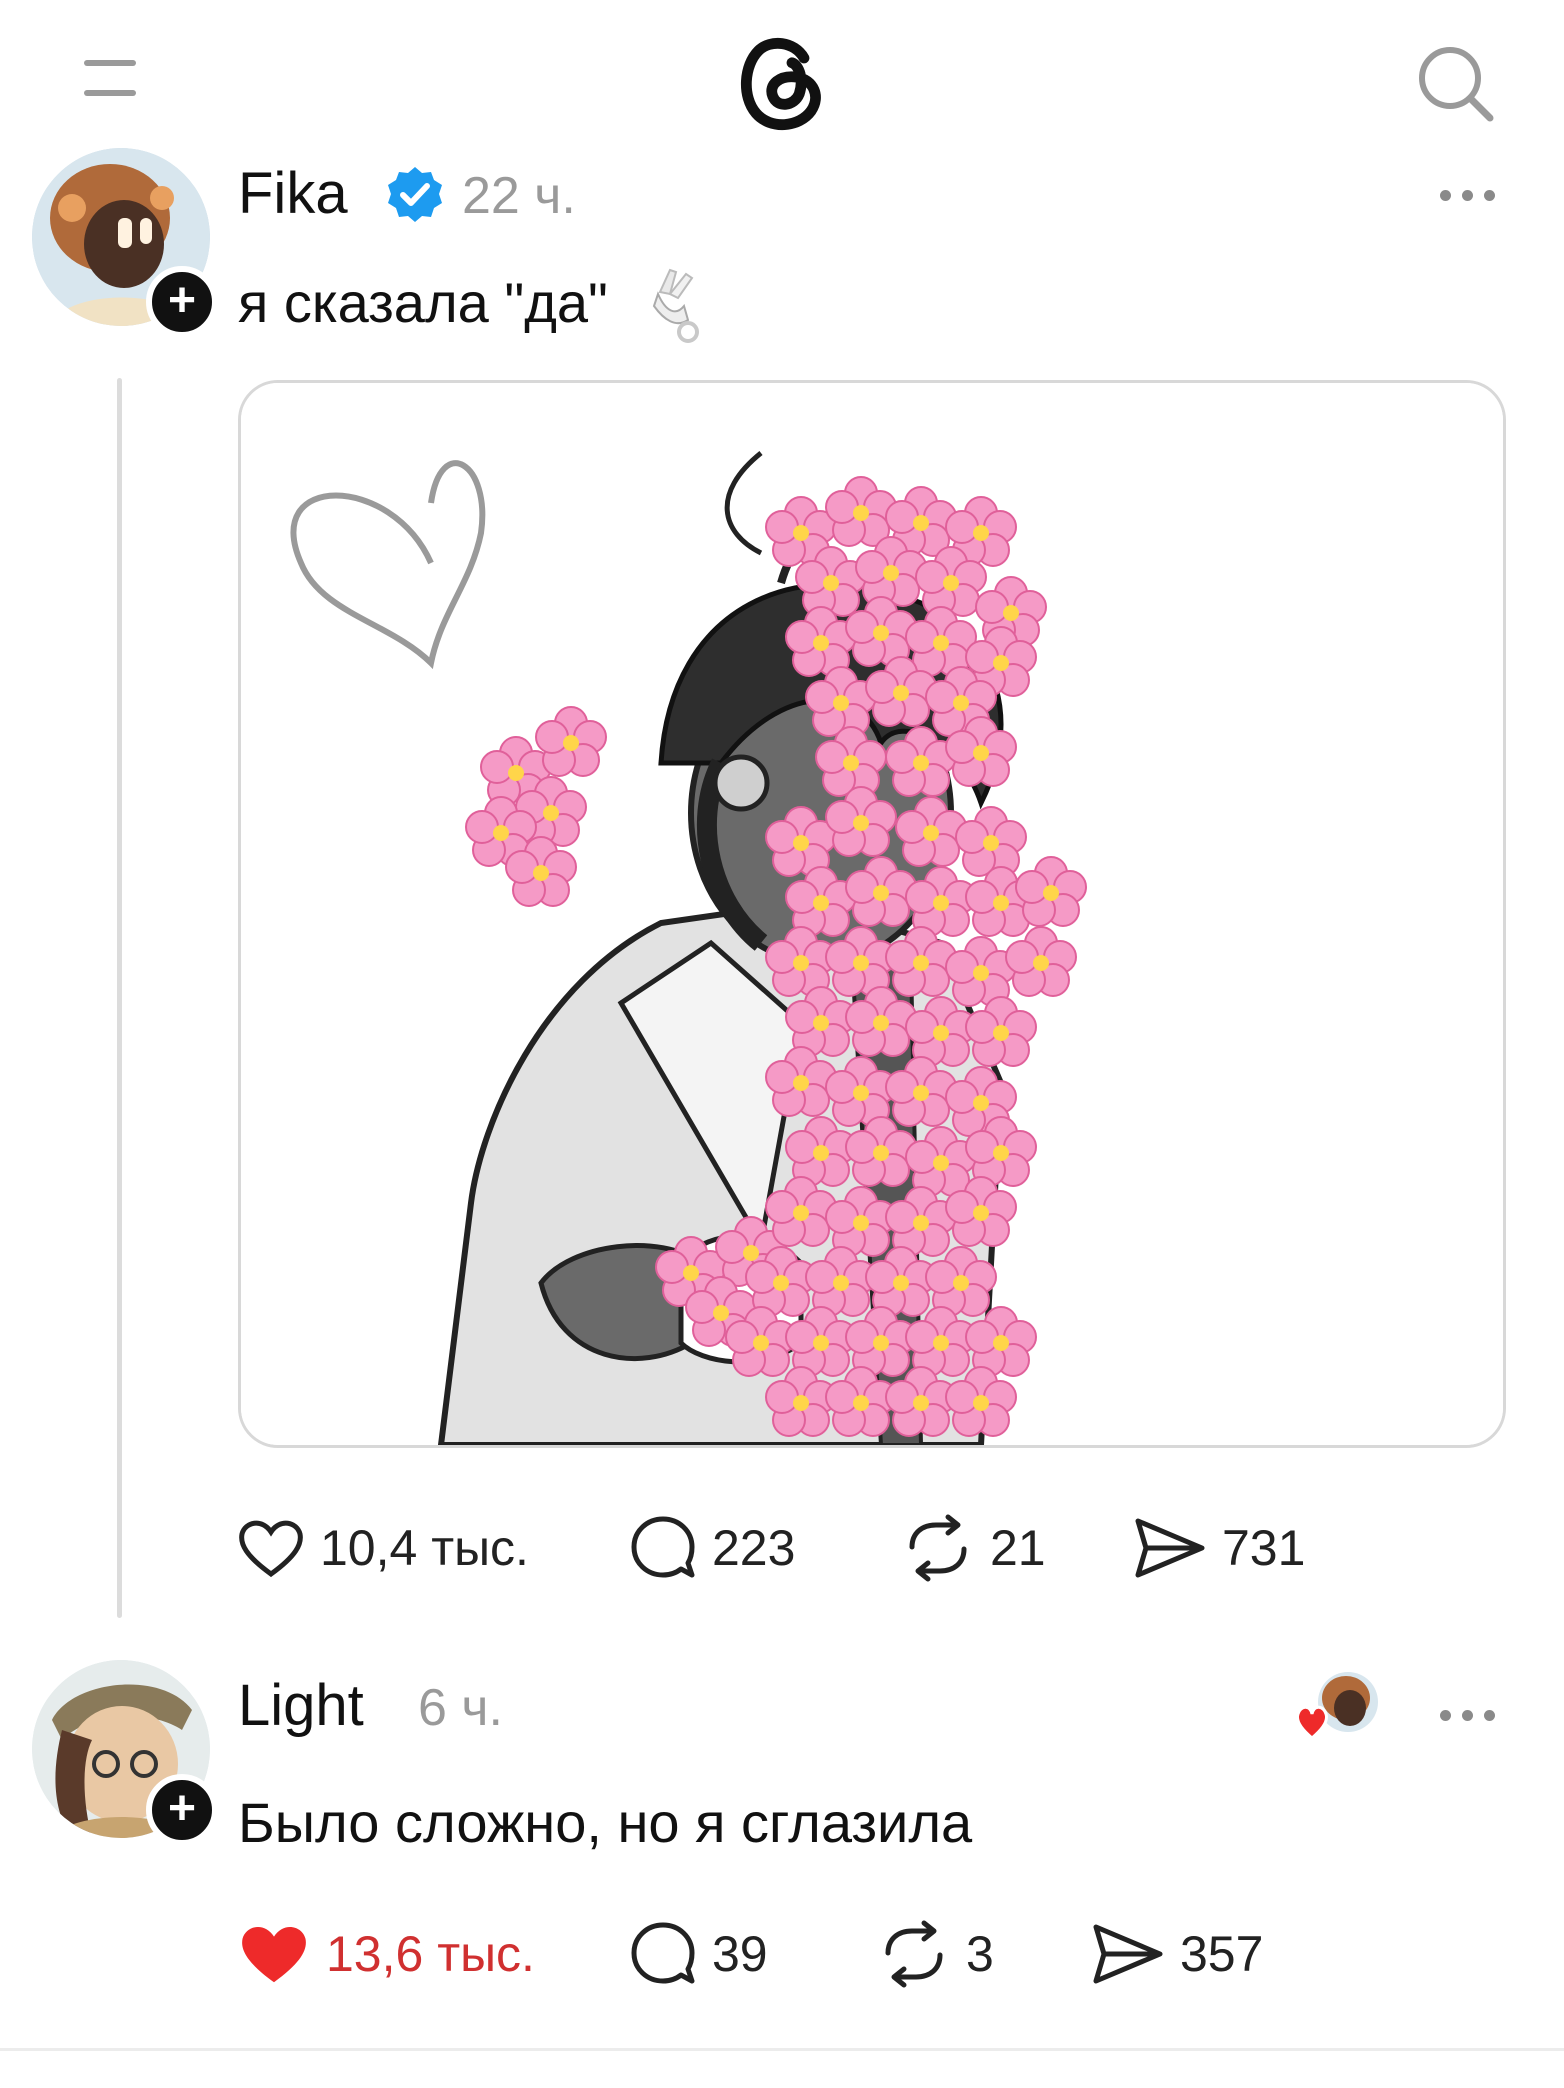  I want to click on heart-icon, so click(271, 1549).